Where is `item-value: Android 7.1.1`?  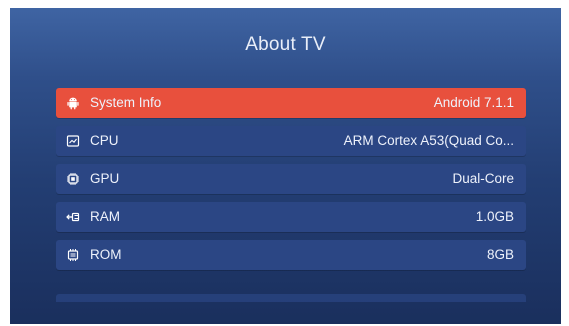 item-value: Android 7.1.1 is located at coordinates (473, 102).